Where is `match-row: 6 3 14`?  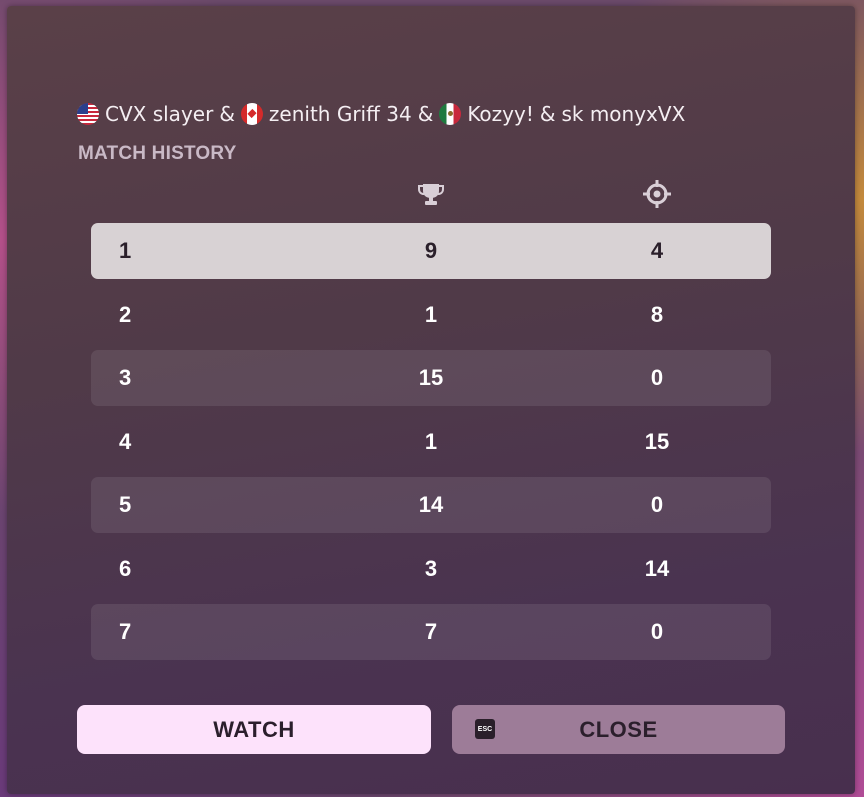 match-row: 6 3 14 is located at coordinates (431, 569).